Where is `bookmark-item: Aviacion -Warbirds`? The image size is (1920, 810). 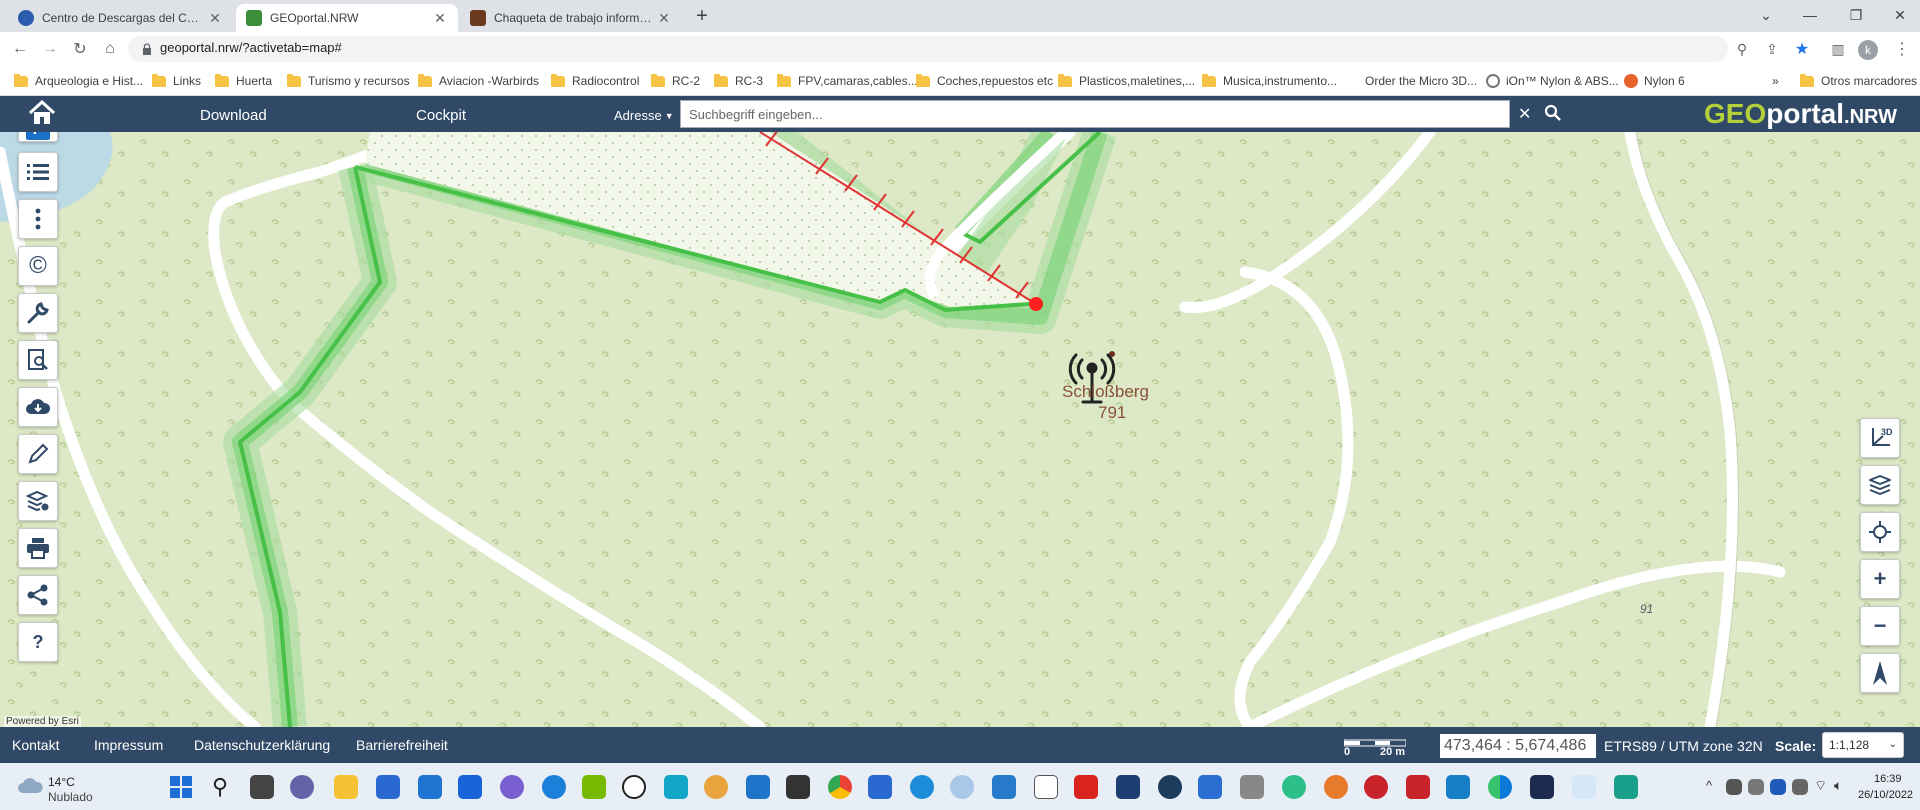
bookmark-item: Aviacion -Warbirds is located at coordinates (478, 81).